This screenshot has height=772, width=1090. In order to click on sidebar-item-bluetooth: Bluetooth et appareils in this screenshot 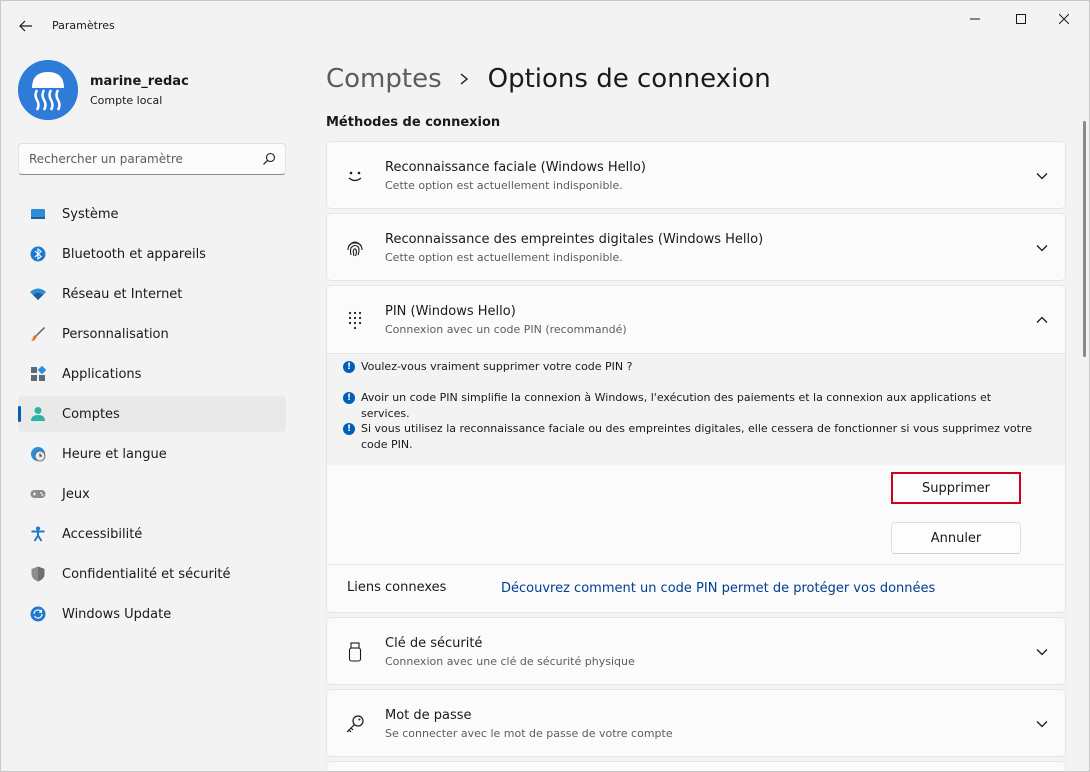, I will do `click(152, 254)`.